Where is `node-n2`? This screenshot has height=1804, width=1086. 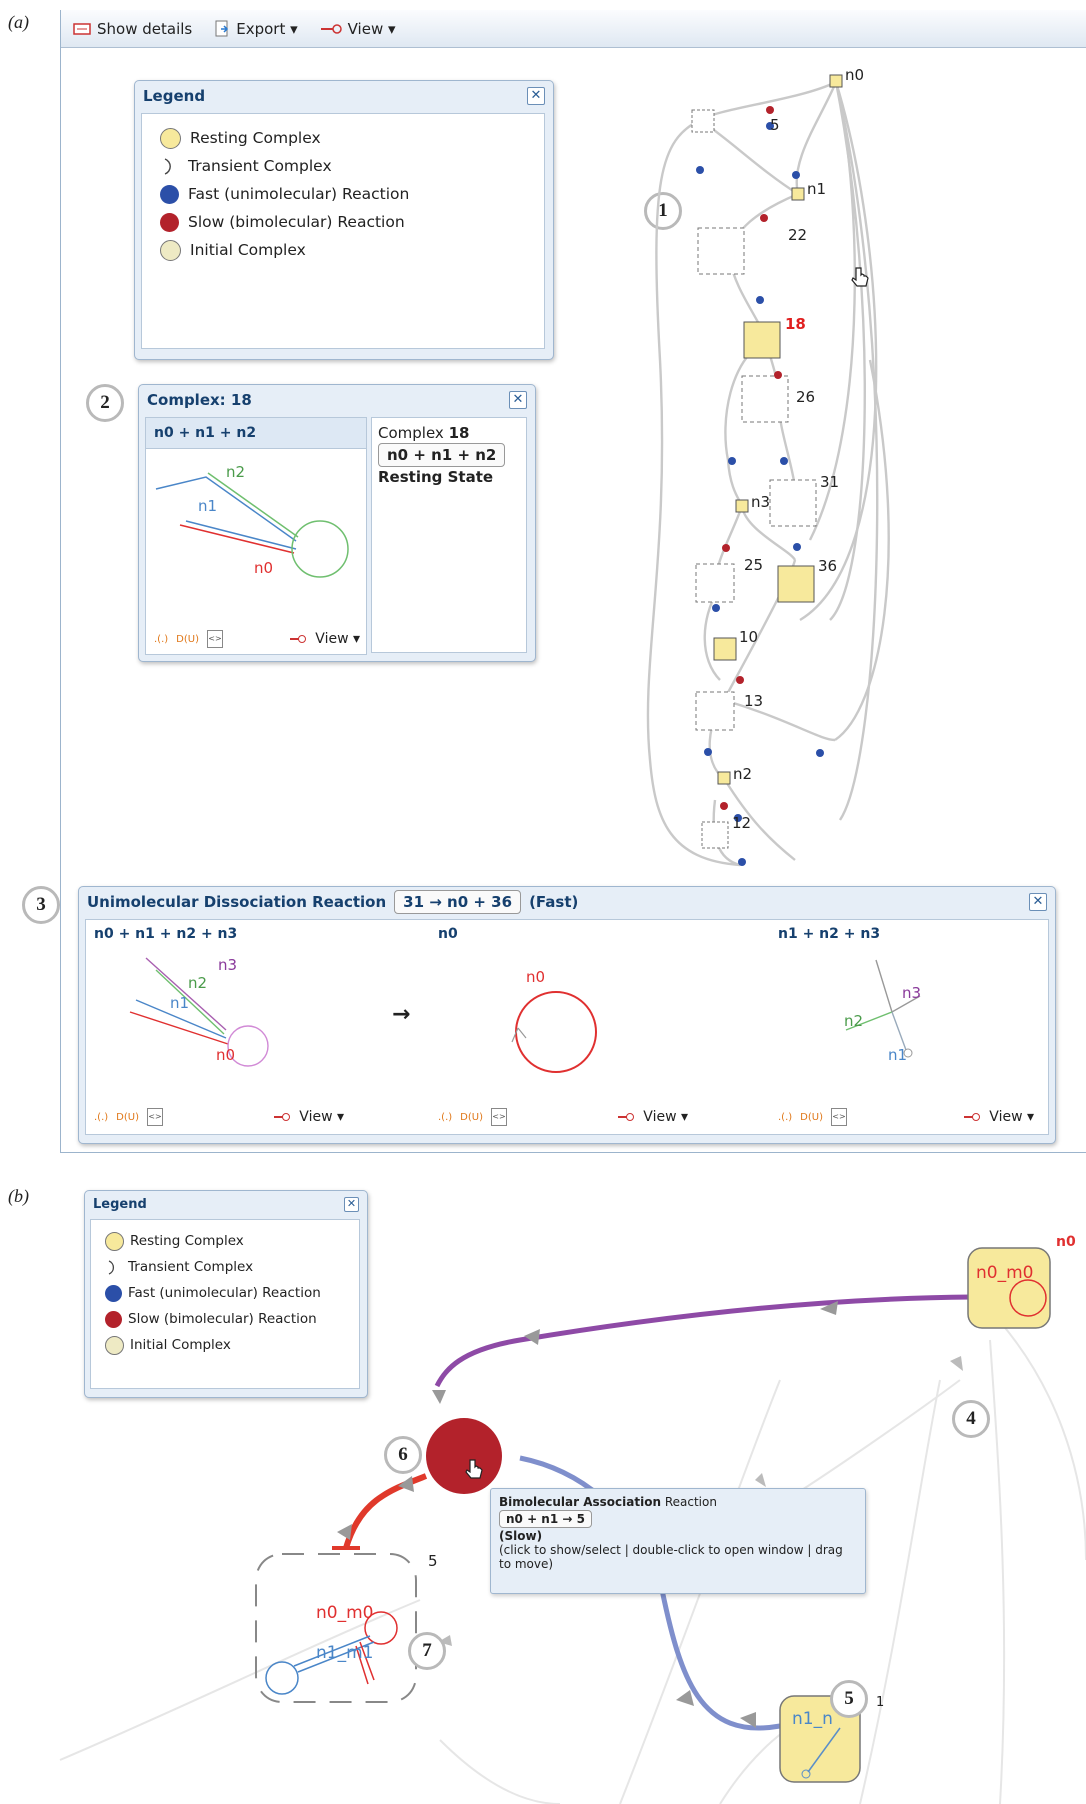
node-n2 is located at coordinates (724, 778).